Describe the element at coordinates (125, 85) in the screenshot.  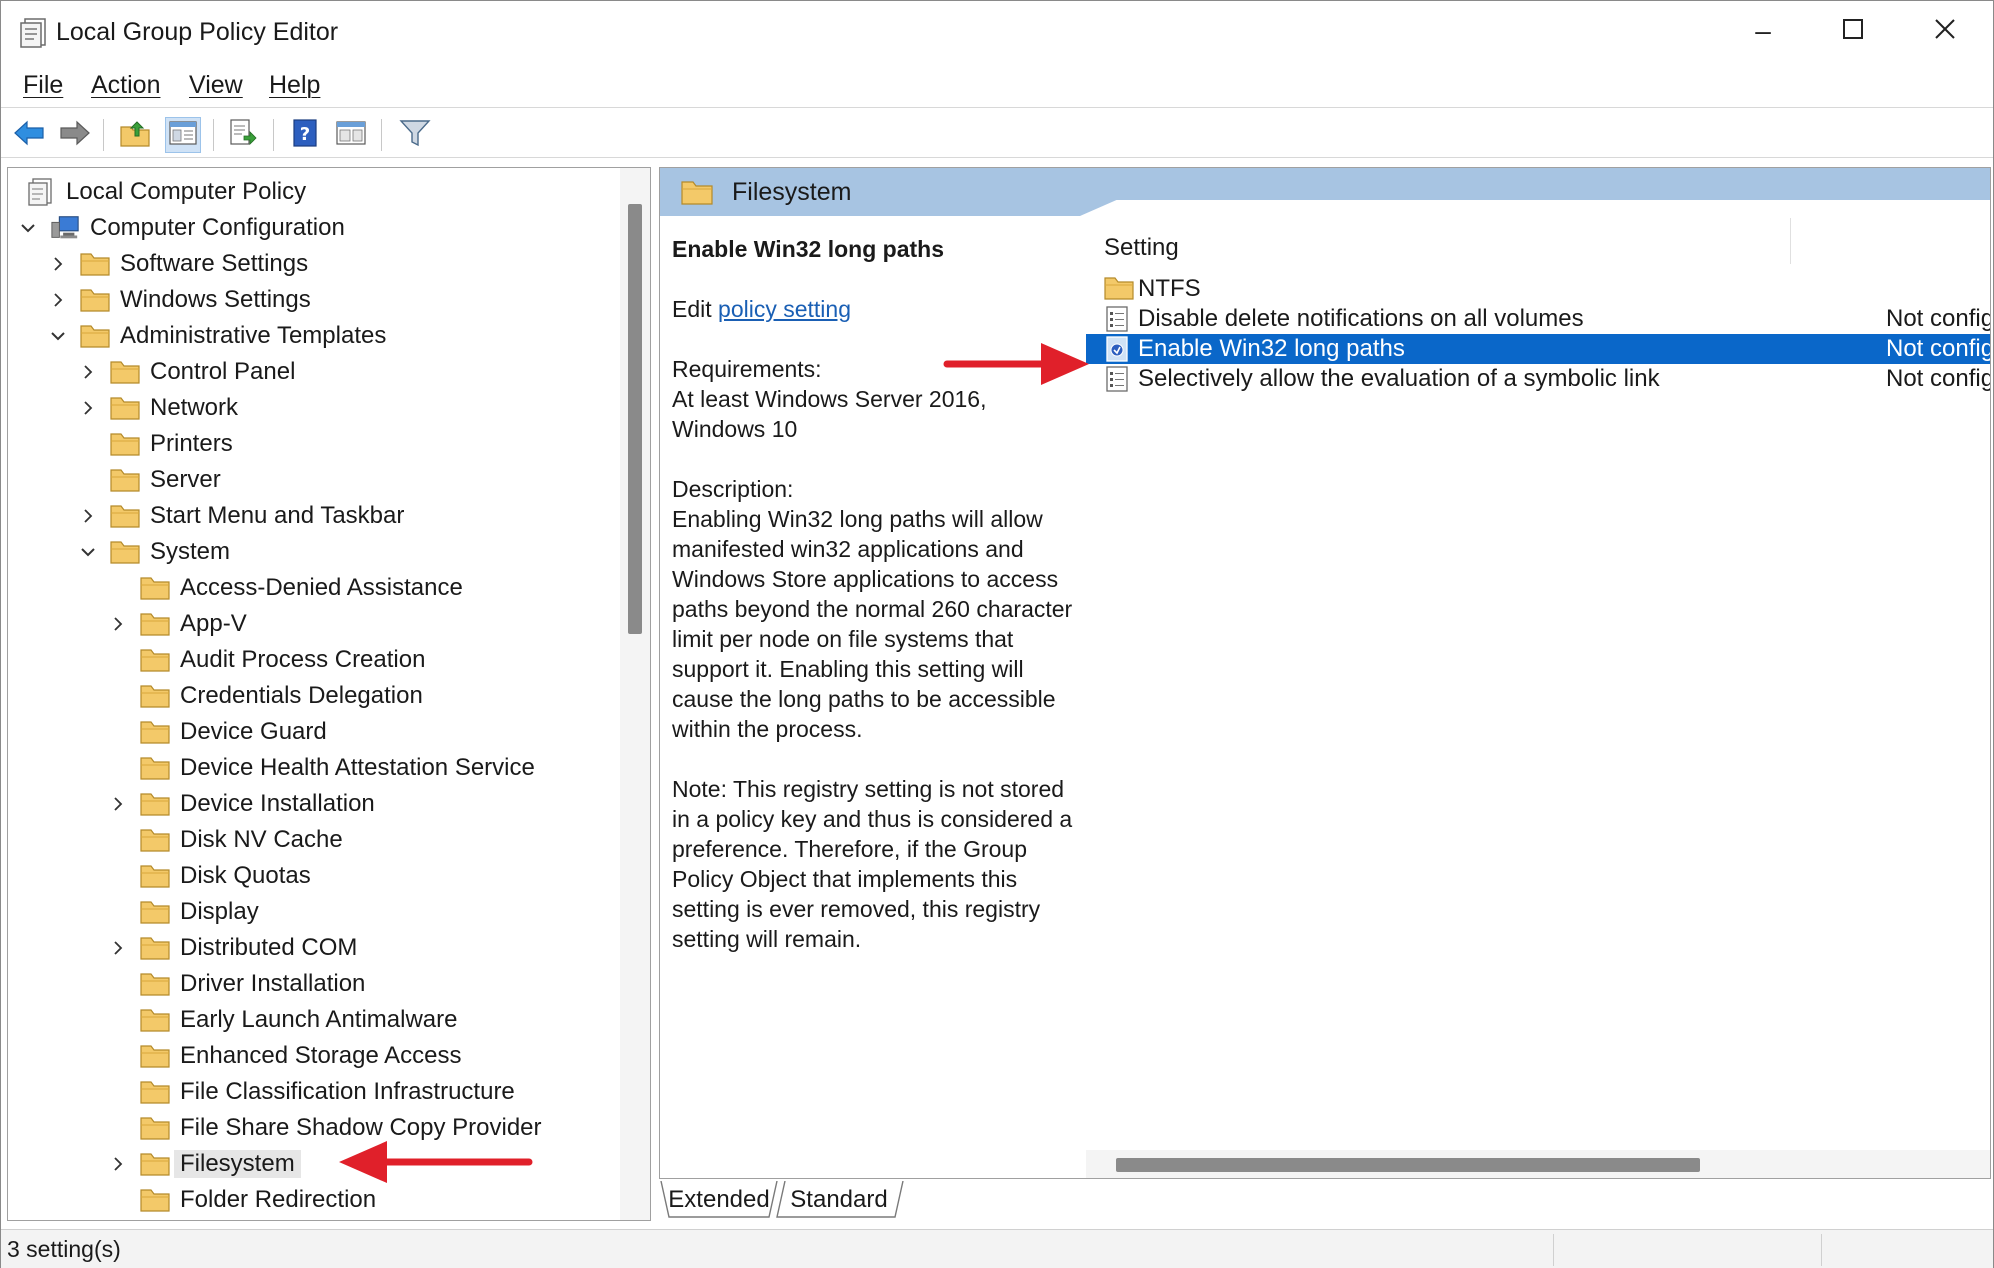
I see `menu-action: Action` at that location.